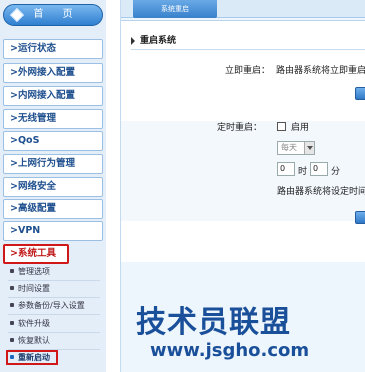 The height and width of the screenshot is (372, 365). I want to click on menu-item-advanced: >高级配置, so click(53, 209).